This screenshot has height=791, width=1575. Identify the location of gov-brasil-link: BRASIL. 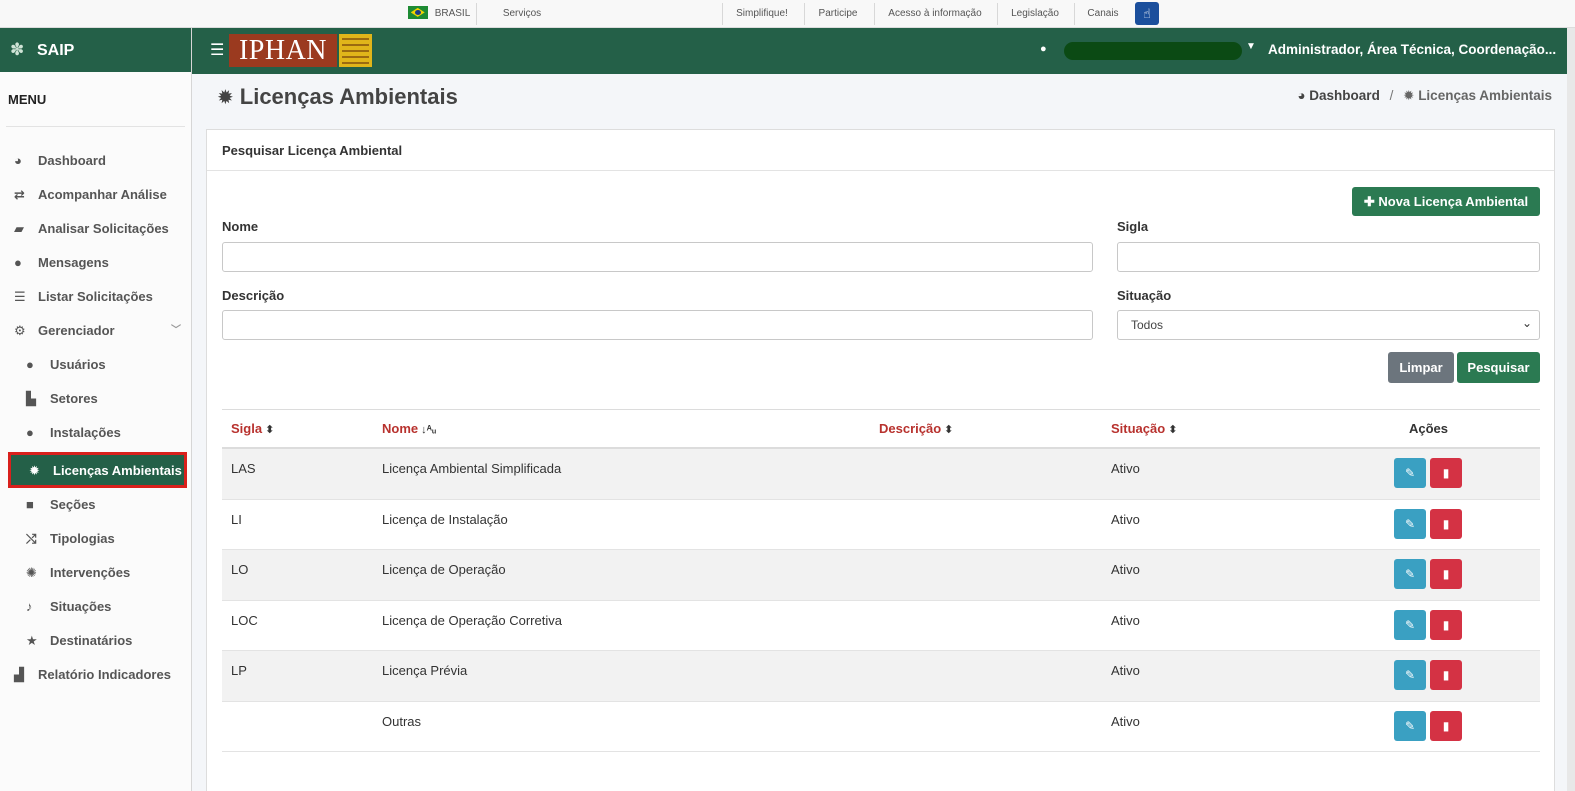
(439, 13).